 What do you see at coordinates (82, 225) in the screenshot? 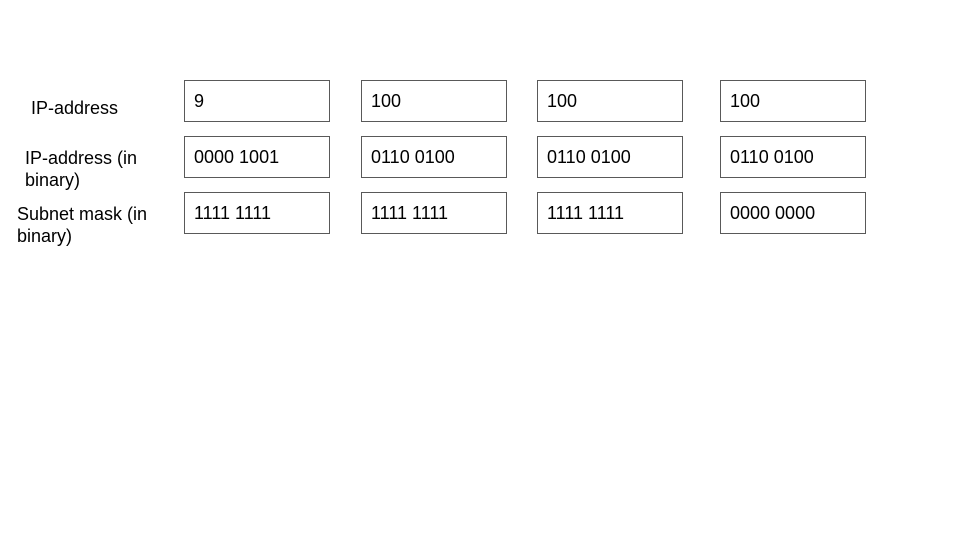
I see `row-label-subnet-mask-binary: Subnet mask (in binary)` at bounding box center [82, 225].